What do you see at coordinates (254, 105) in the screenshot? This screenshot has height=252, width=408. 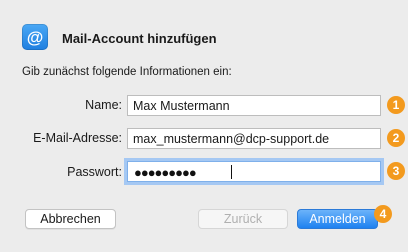 I see `name-input` at bounding box center [254, 105].